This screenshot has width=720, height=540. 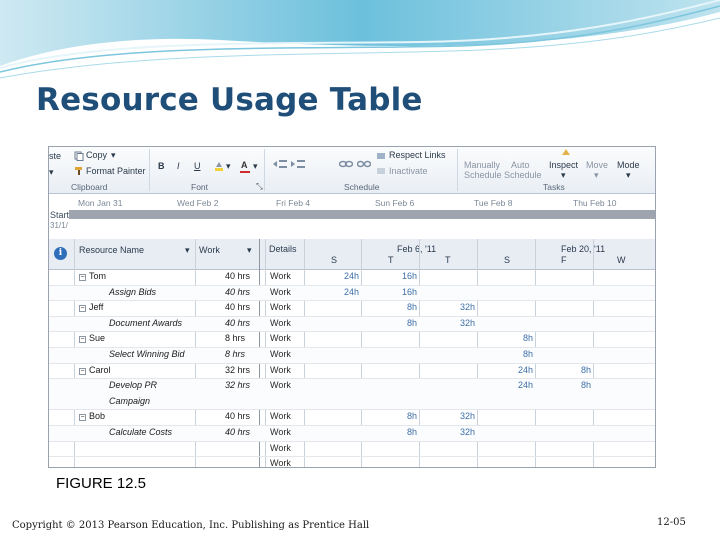 I want to click on paste-label: ste, so click(x=55, y=156).